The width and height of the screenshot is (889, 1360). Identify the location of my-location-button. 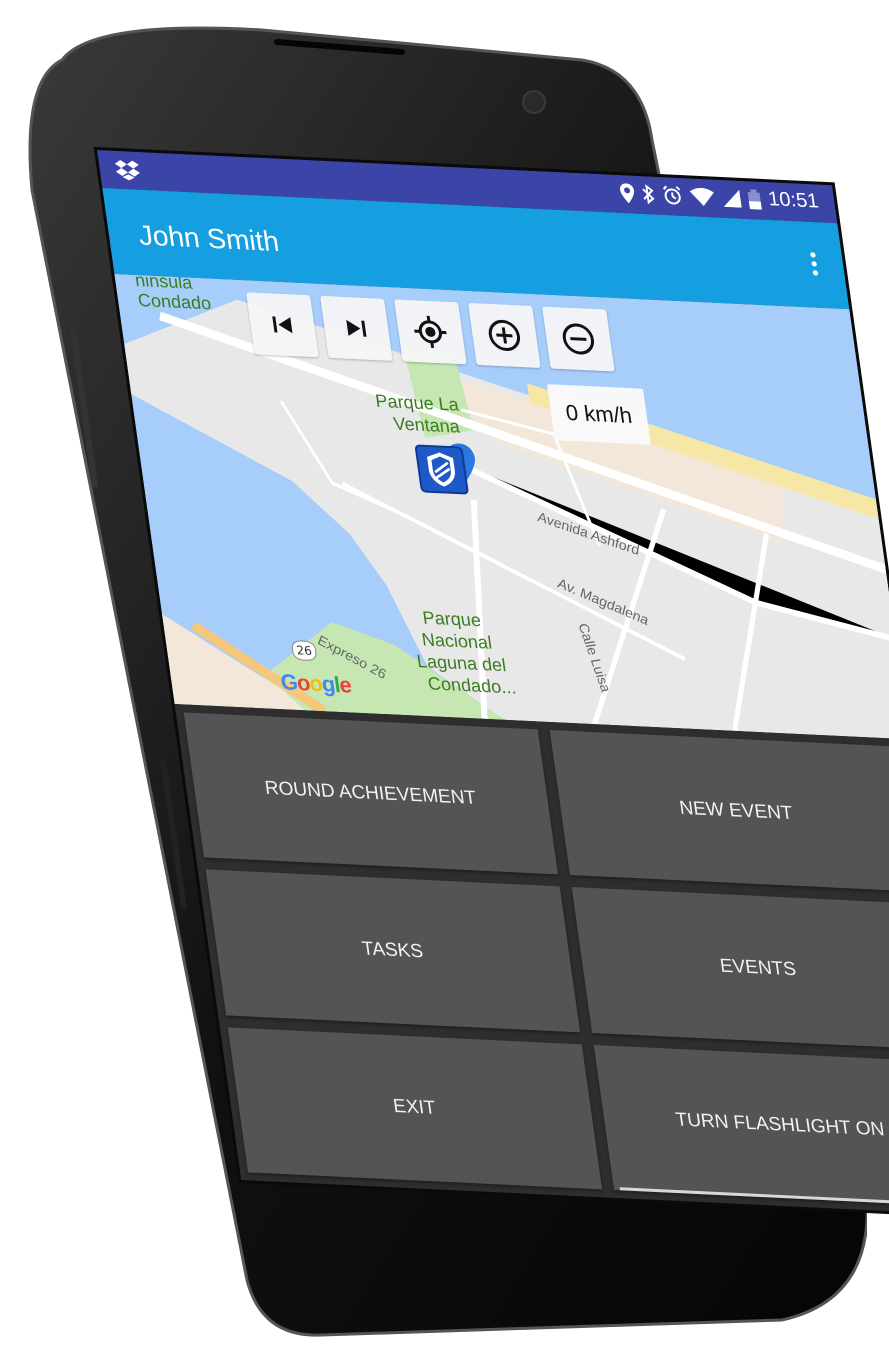
(430, 332).